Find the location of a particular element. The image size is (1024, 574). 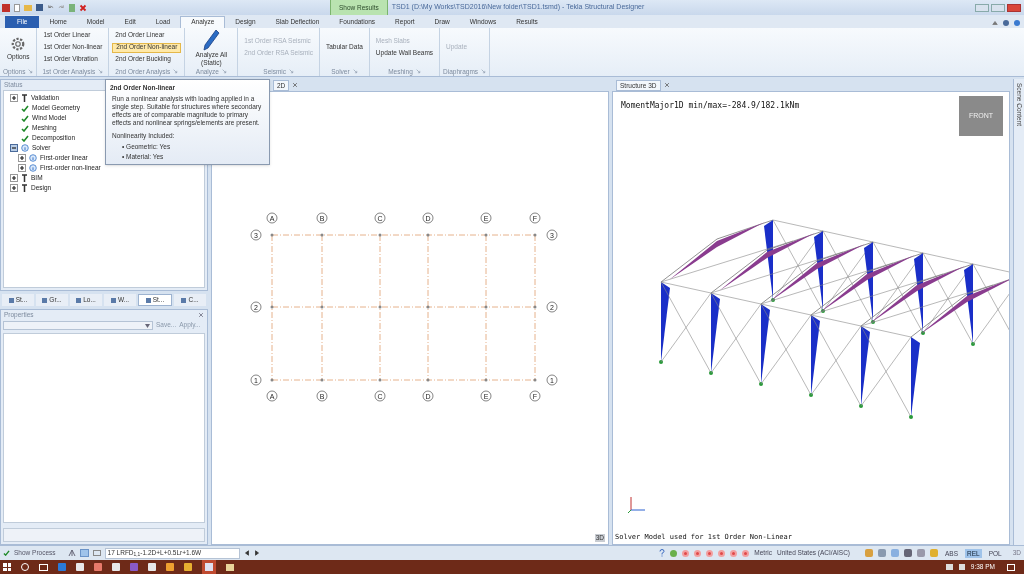

app-icon is located at coordinates (6, 7).